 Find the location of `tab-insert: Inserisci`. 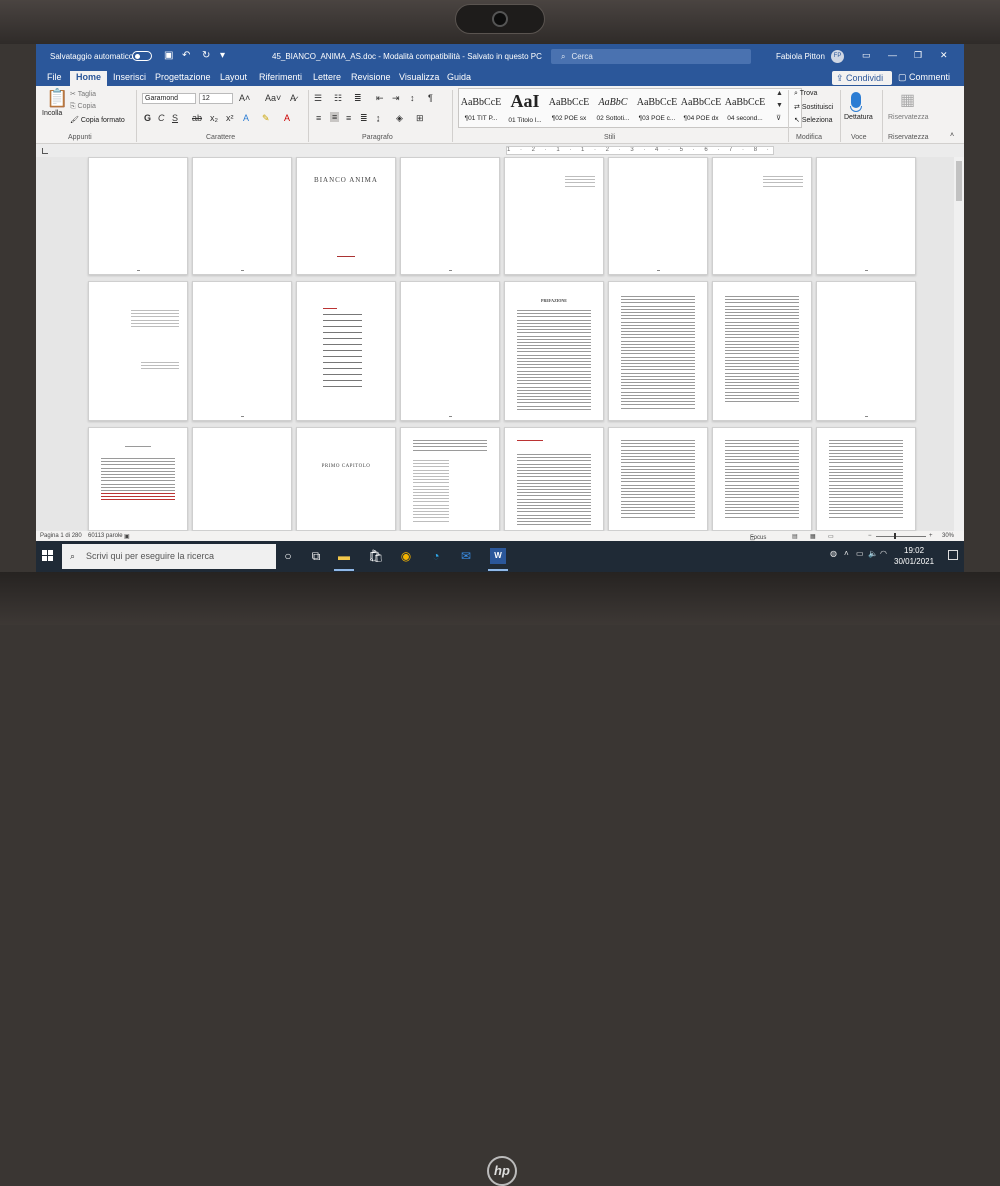

tab-insert: Inserisci is located at coordinates (129, 77).